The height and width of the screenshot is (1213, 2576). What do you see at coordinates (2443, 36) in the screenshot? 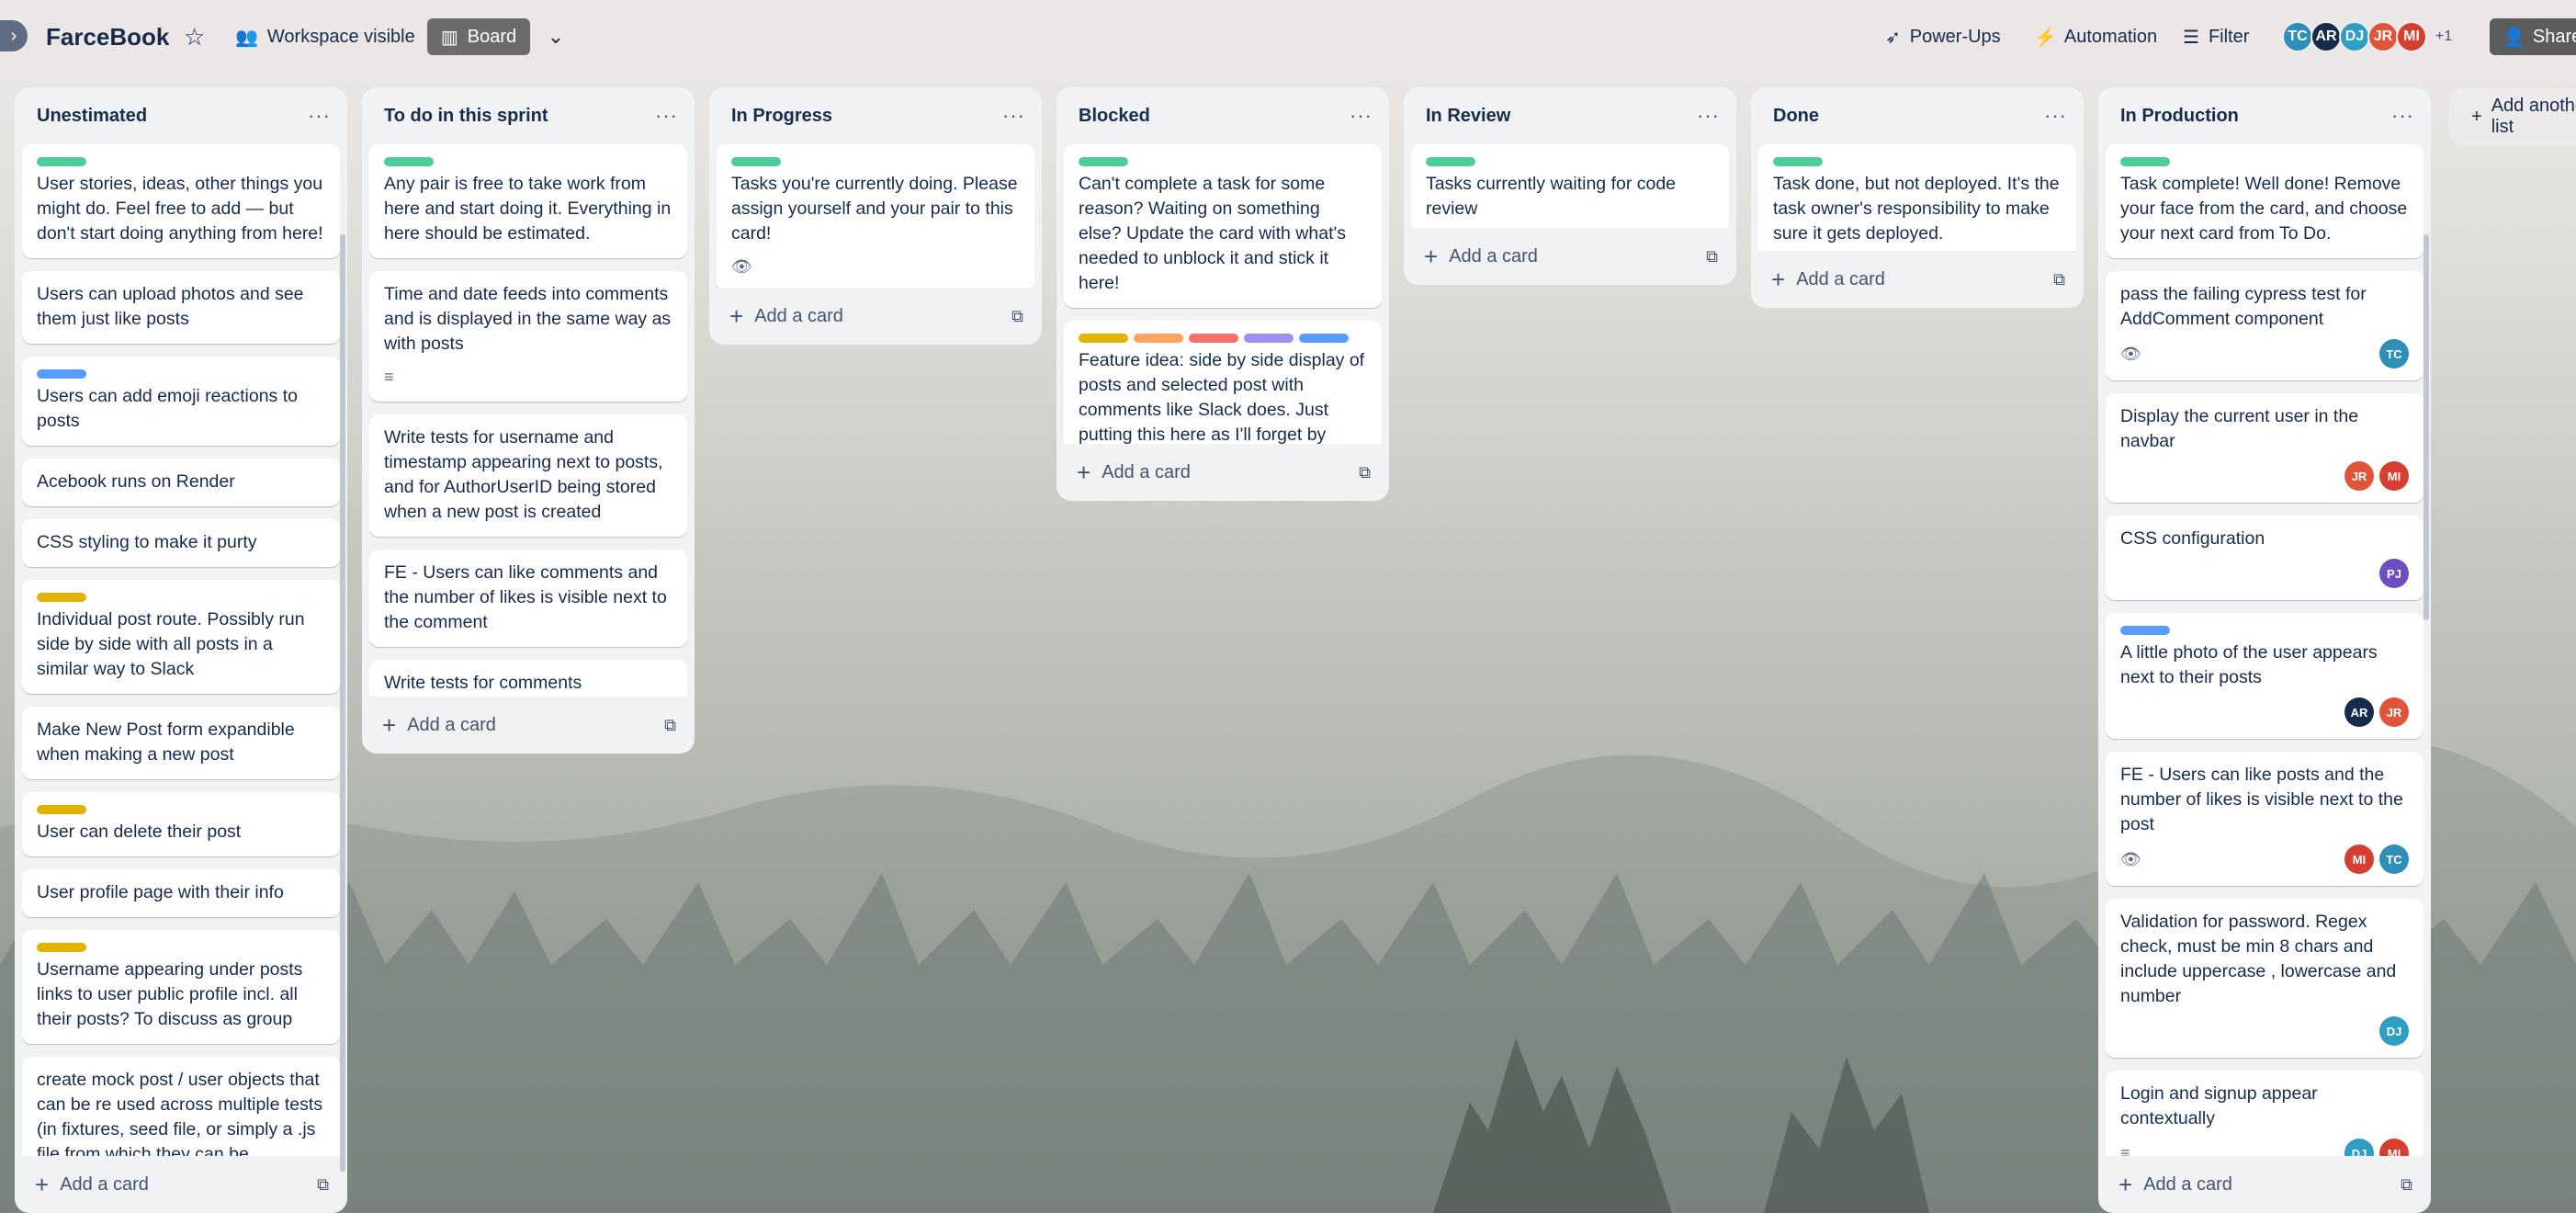
I see `extra-members-count: +1` at bounding box center [2443, 36].